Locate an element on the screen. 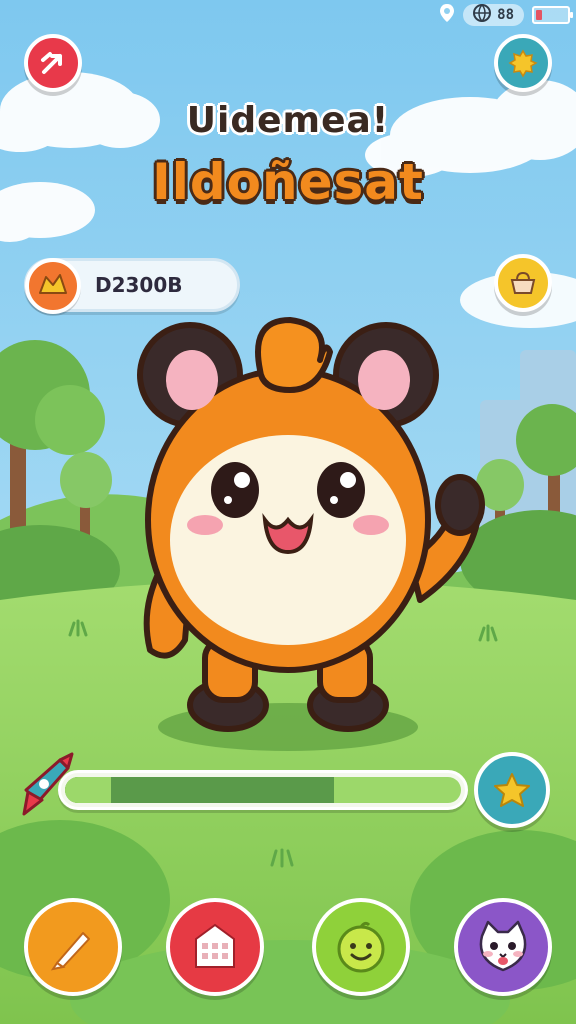  smiley-button is located at coordinates (361, 947).